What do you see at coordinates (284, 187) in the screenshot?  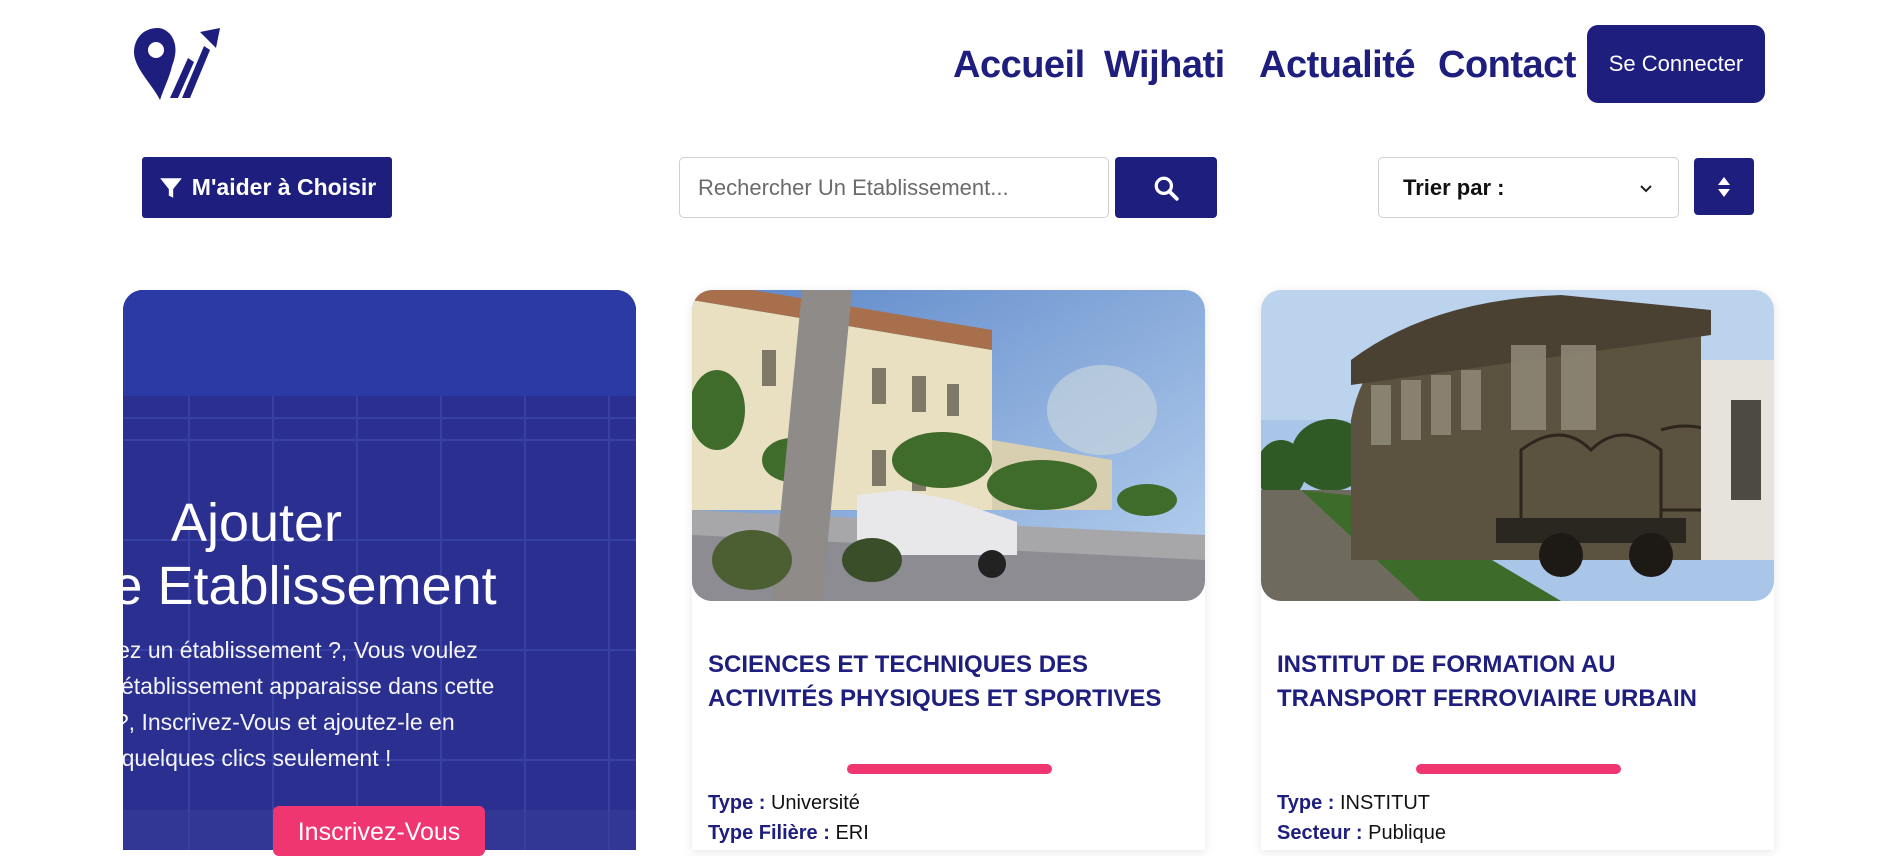 I see `help-choose-label: M'aider à Choisir` at bounding box center [284, 187].